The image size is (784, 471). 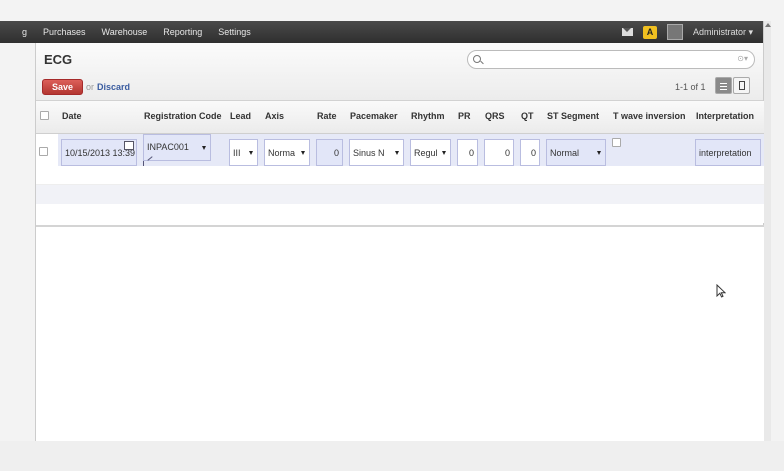 What do you see at coordinates (99, 152) in the screenshot?
I see `date-field: 10/15/2013 13:39` at bounding box center [99, 152].